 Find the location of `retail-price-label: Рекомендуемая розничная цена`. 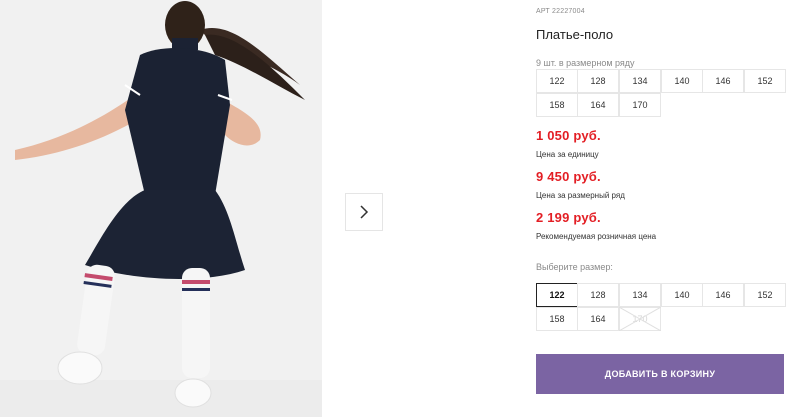

retail-price-label: Рекомендуемая розничная цена is located at coordinates (596, 236).